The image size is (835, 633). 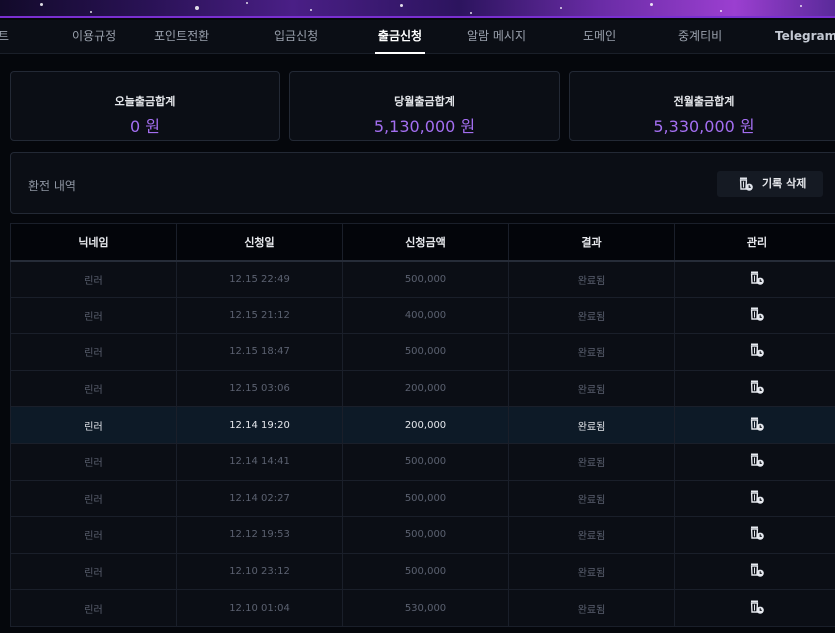 What do you see at coordinates (425, 242) in the screenshot?
I see `column-header-amount: 신청금액` at bounding box center [425, 242].